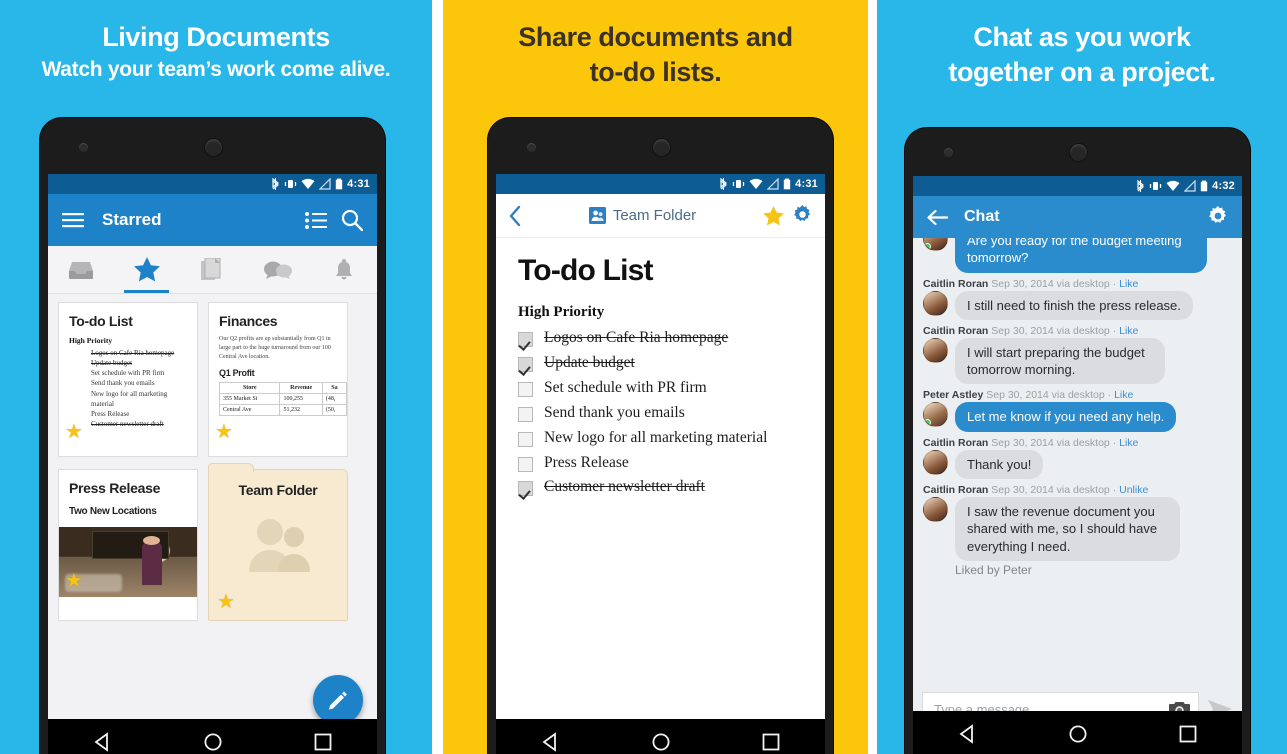 The image size is (1287, 754). I want to click on vibrate-icon, so click(739, 184).